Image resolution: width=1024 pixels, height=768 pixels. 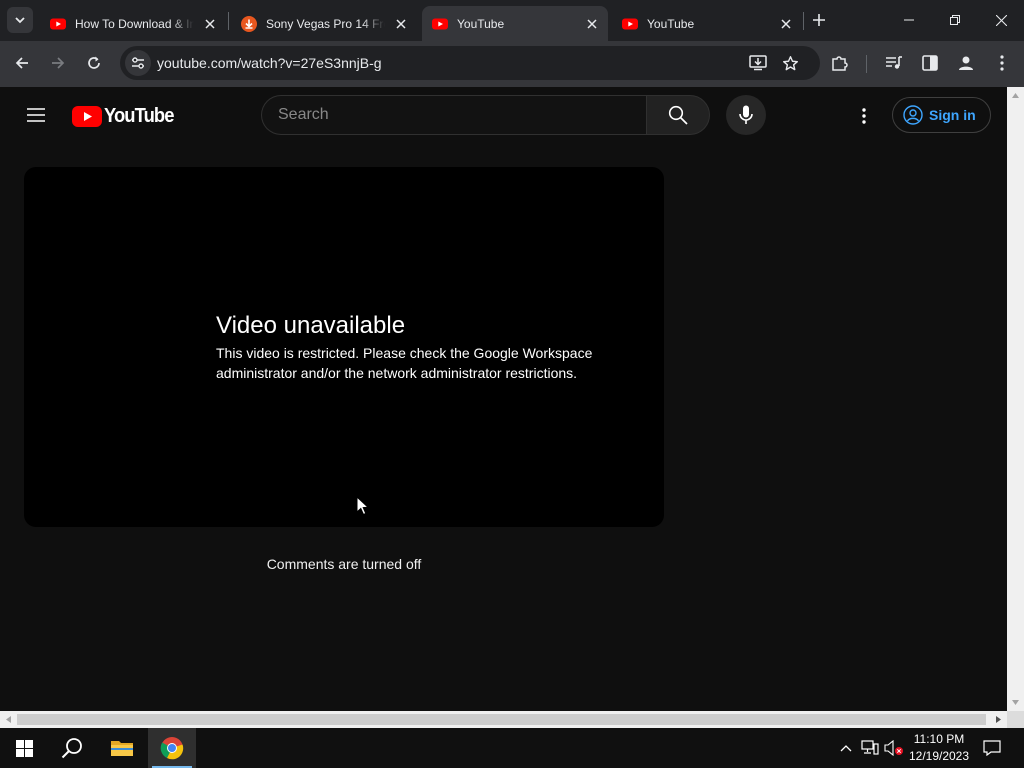 I want to click on horizontal-scrollbar, so click(x=503, y=719).